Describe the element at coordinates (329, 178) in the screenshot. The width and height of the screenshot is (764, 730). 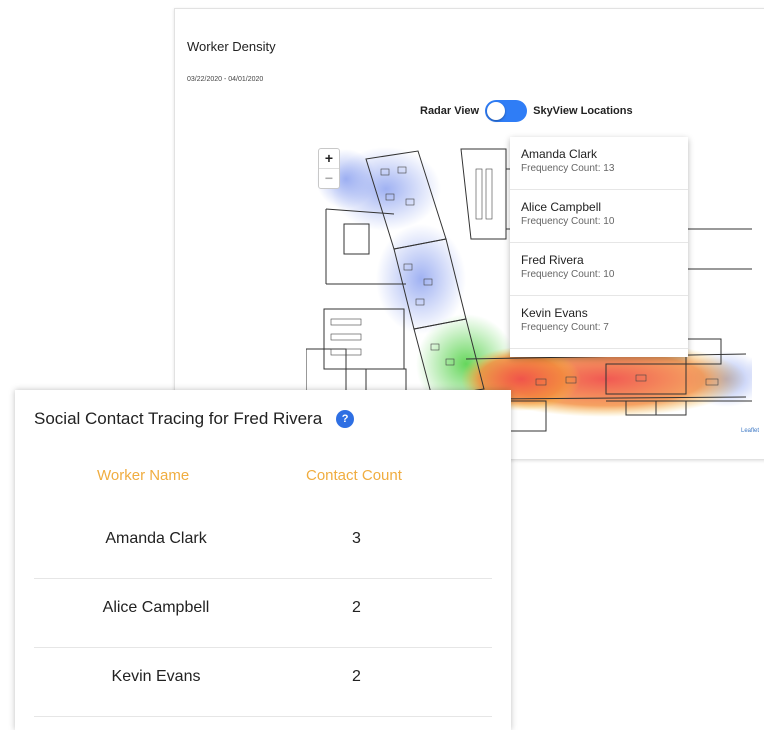
I see `zoom-out-button: −` at that location.